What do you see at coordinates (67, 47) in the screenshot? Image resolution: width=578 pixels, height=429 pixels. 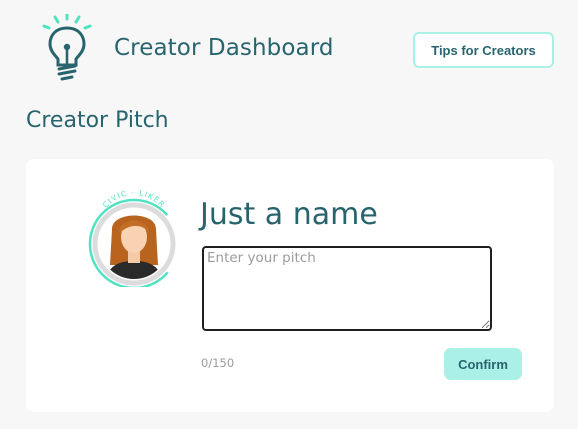 I see `lightbulb-icon` at bounding box center [67, 47].